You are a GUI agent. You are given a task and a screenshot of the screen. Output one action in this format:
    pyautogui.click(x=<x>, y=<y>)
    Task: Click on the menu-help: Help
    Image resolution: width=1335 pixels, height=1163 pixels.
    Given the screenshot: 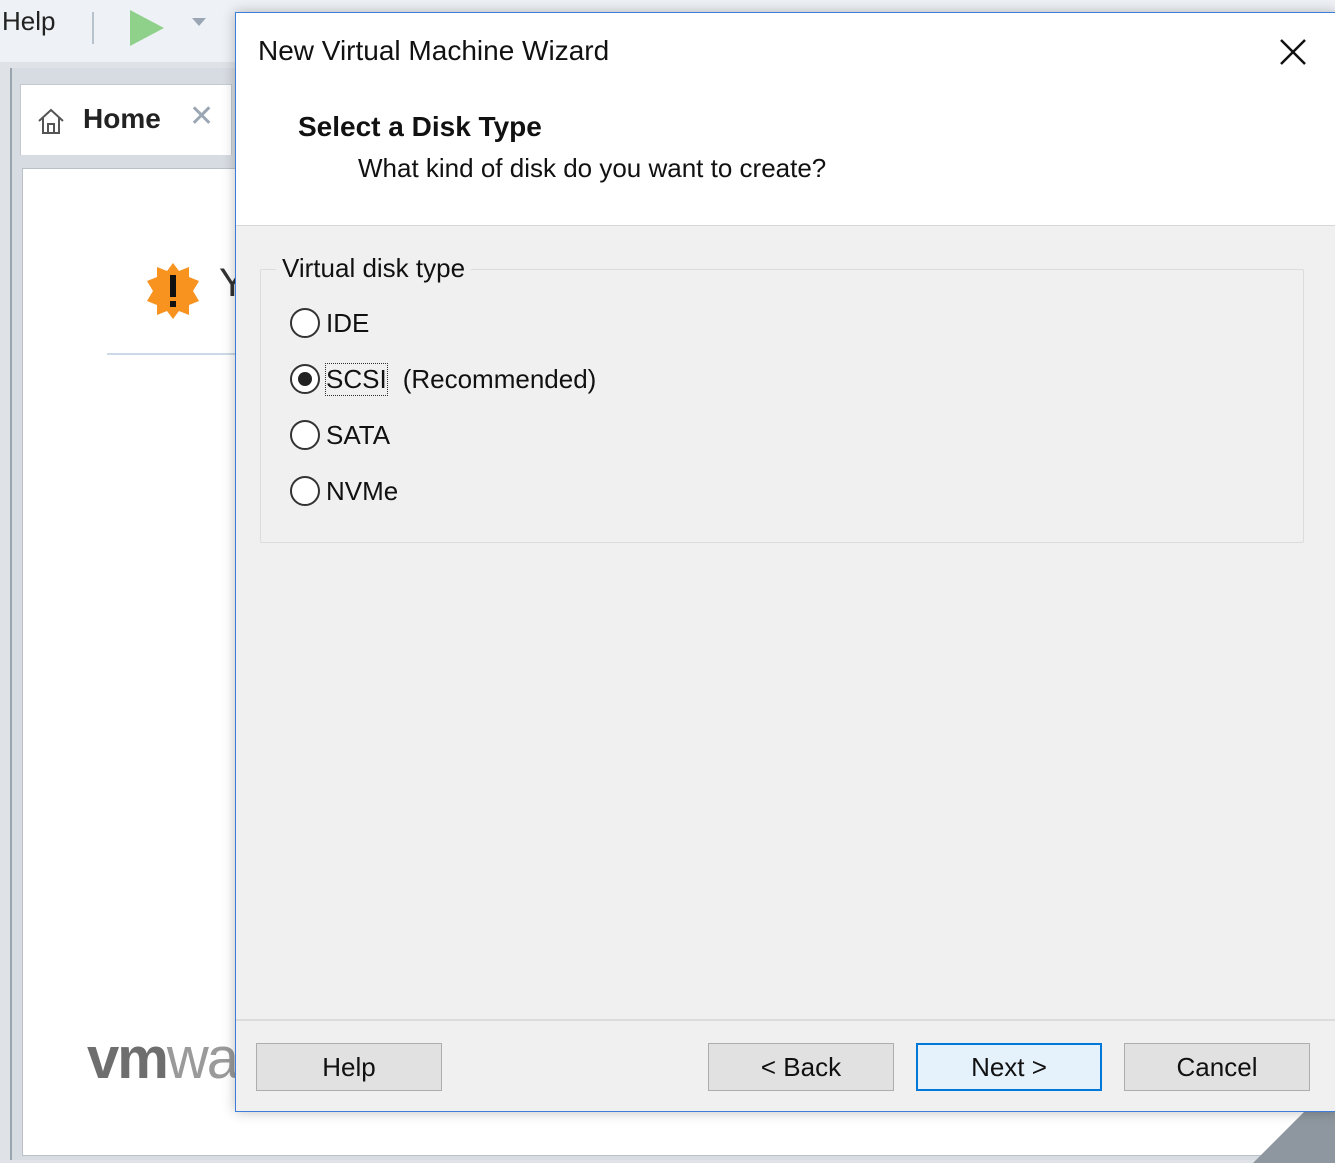 What is the action you would take?
    pyautogui.click(x=28, y=21)
    